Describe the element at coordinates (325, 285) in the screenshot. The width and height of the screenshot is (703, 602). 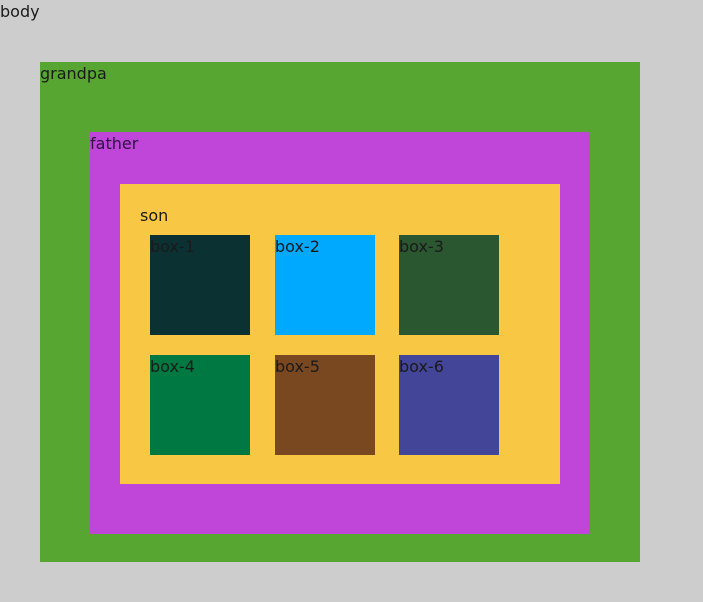
I see `box-2: box-2` at that location.